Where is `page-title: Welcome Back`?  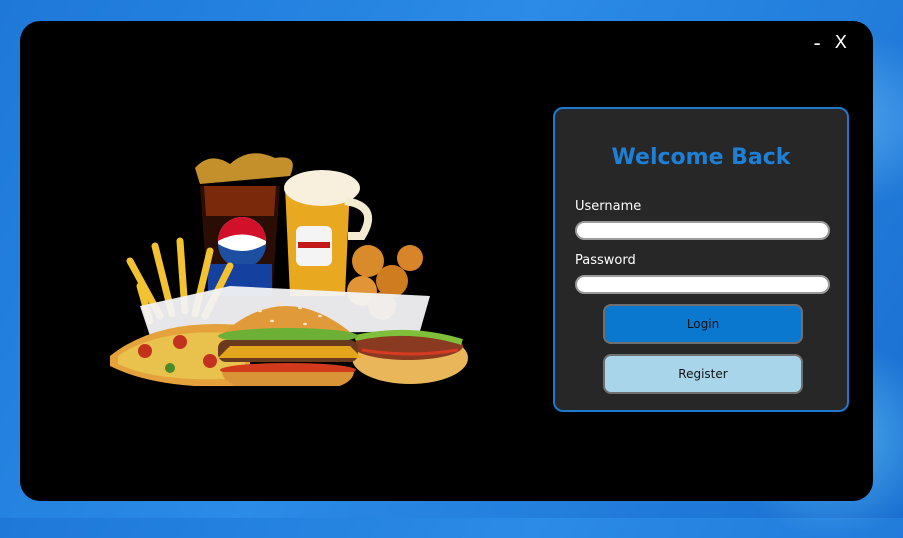
page-title: Welcome Back is located at coordinates (701, 157).